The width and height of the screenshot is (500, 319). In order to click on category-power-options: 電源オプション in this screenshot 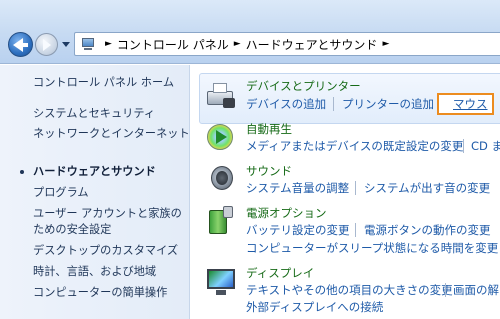, I will do `click(286, 213)`.